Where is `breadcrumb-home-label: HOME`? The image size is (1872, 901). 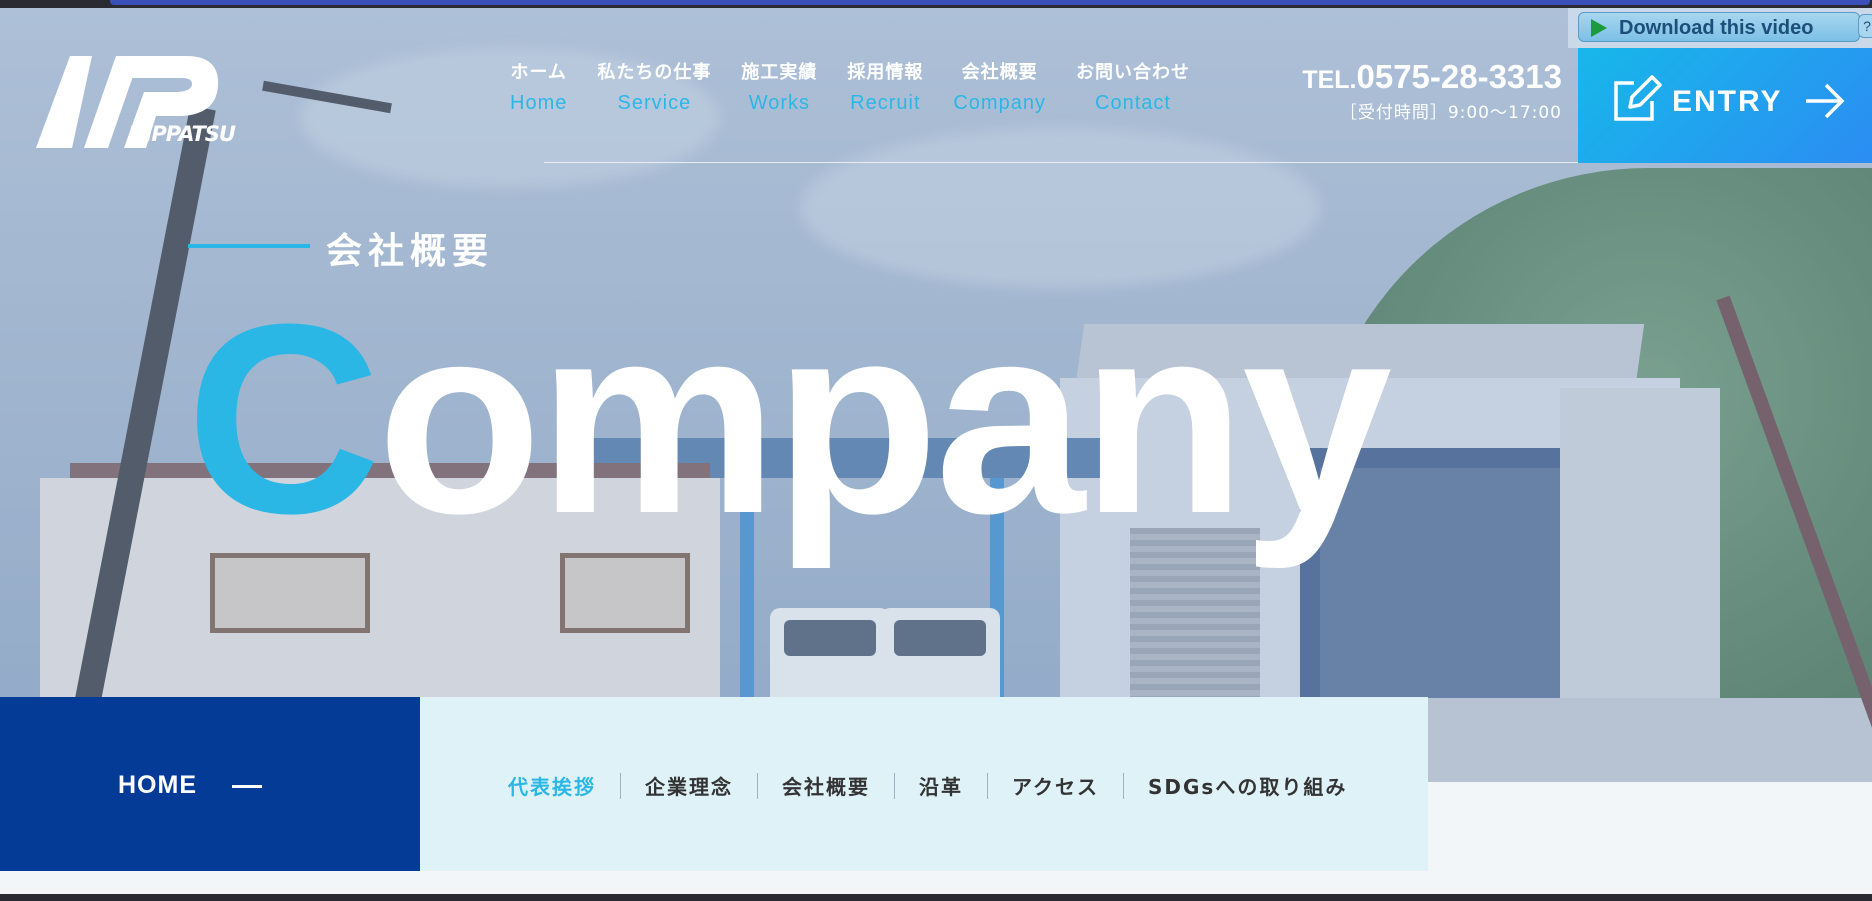 breadcrumb-home-label: HOME is located at coordinates (157, 785).